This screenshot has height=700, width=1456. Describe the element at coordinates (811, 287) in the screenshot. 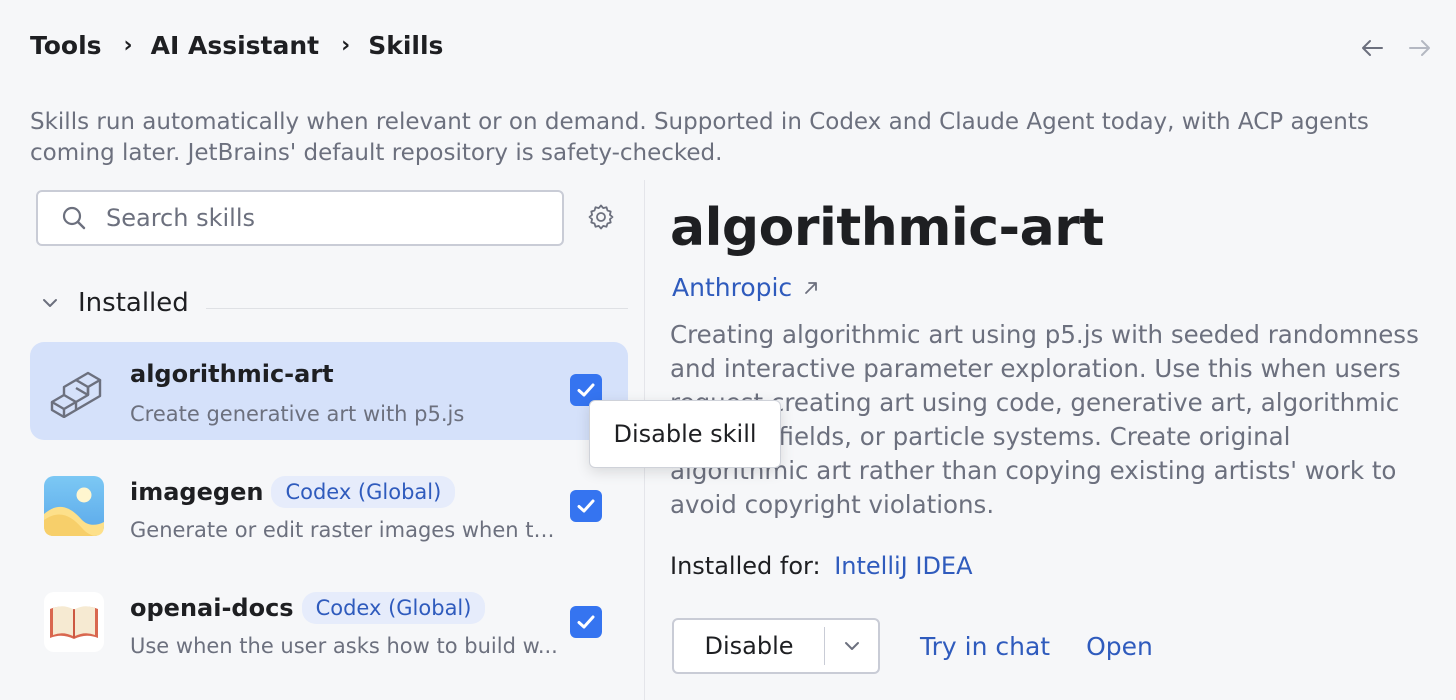

I see `external-link-icon` at that location.